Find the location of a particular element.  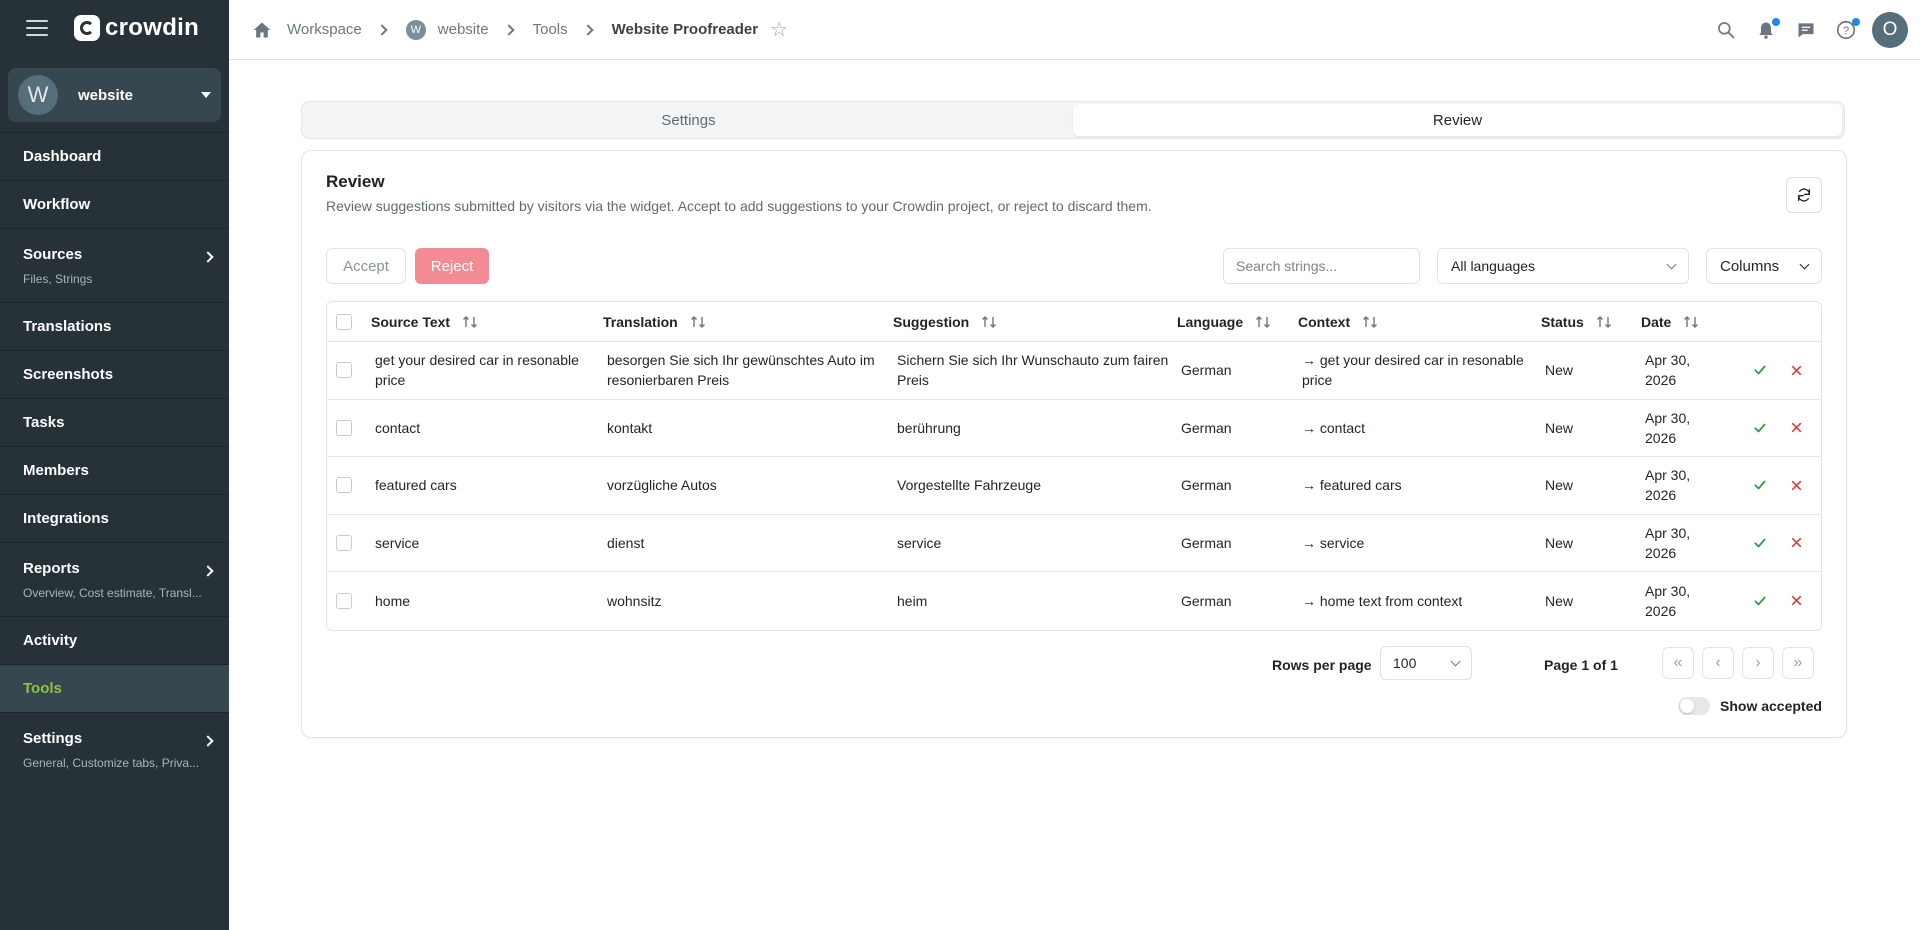

sidebar-item-translations: Translations is located at coordinates (114, 326).